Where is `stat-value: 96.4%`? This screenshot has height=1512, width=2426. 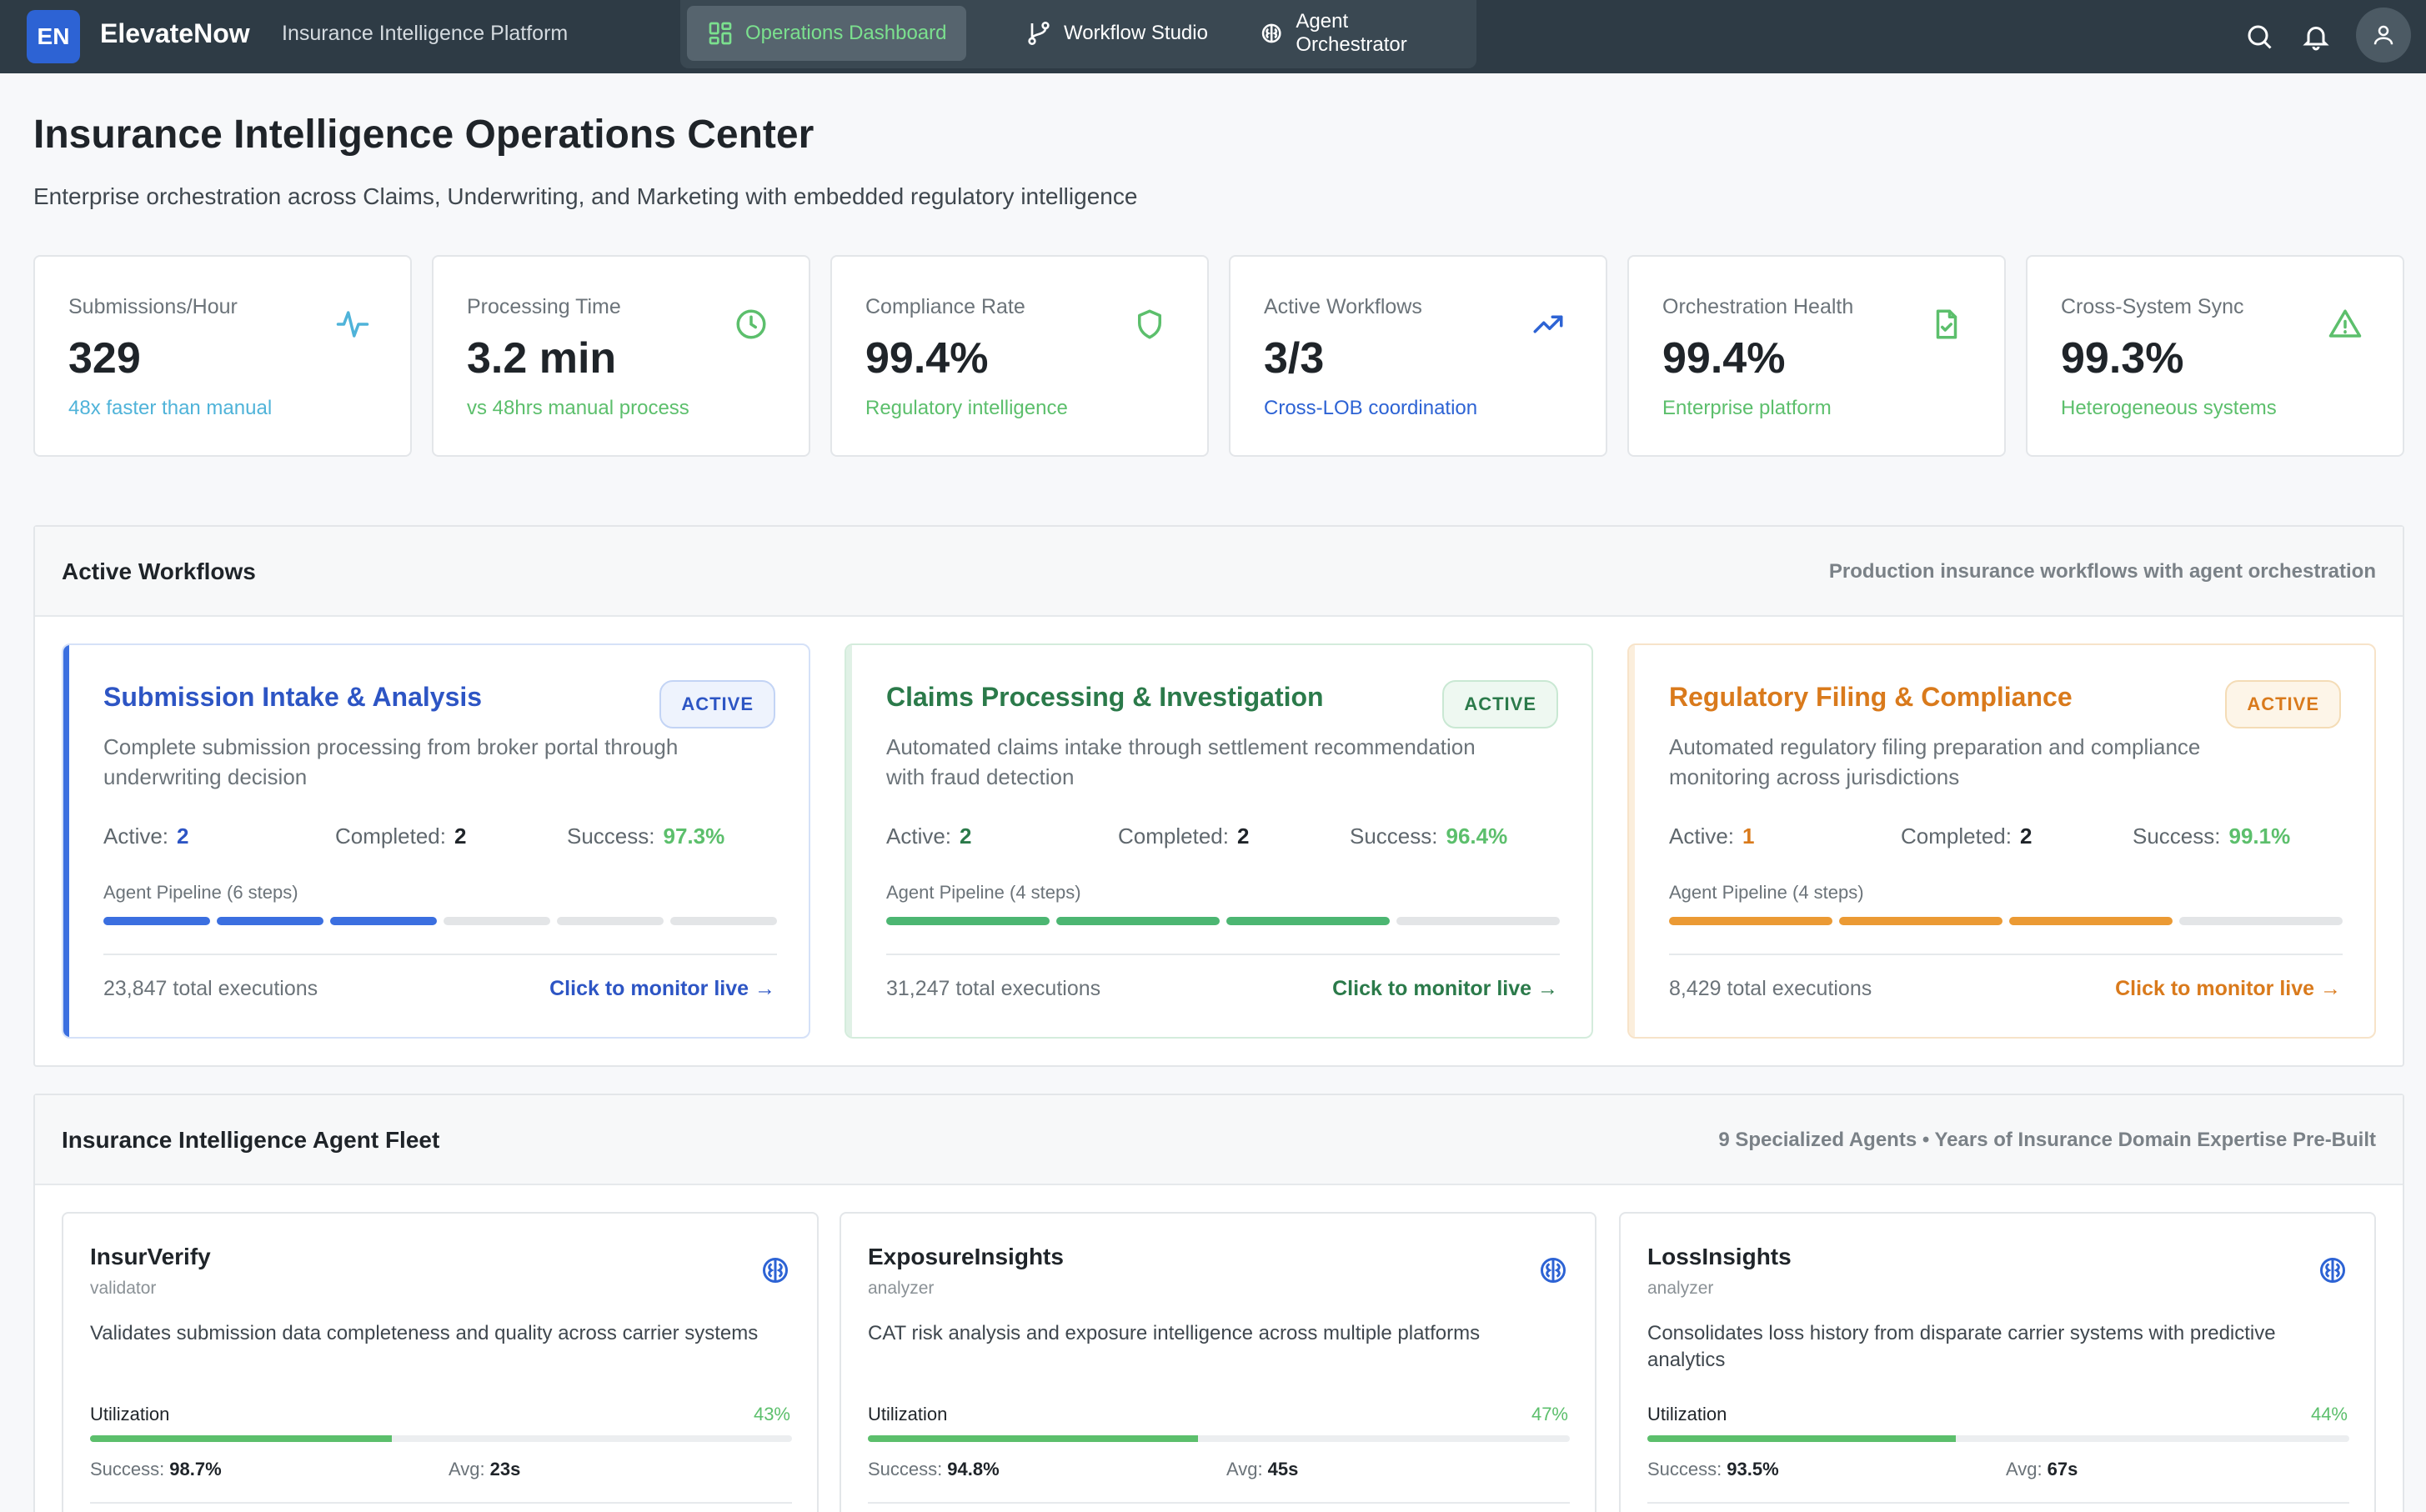 stat-value: 96.4% is located at coordinates (1477, 836).